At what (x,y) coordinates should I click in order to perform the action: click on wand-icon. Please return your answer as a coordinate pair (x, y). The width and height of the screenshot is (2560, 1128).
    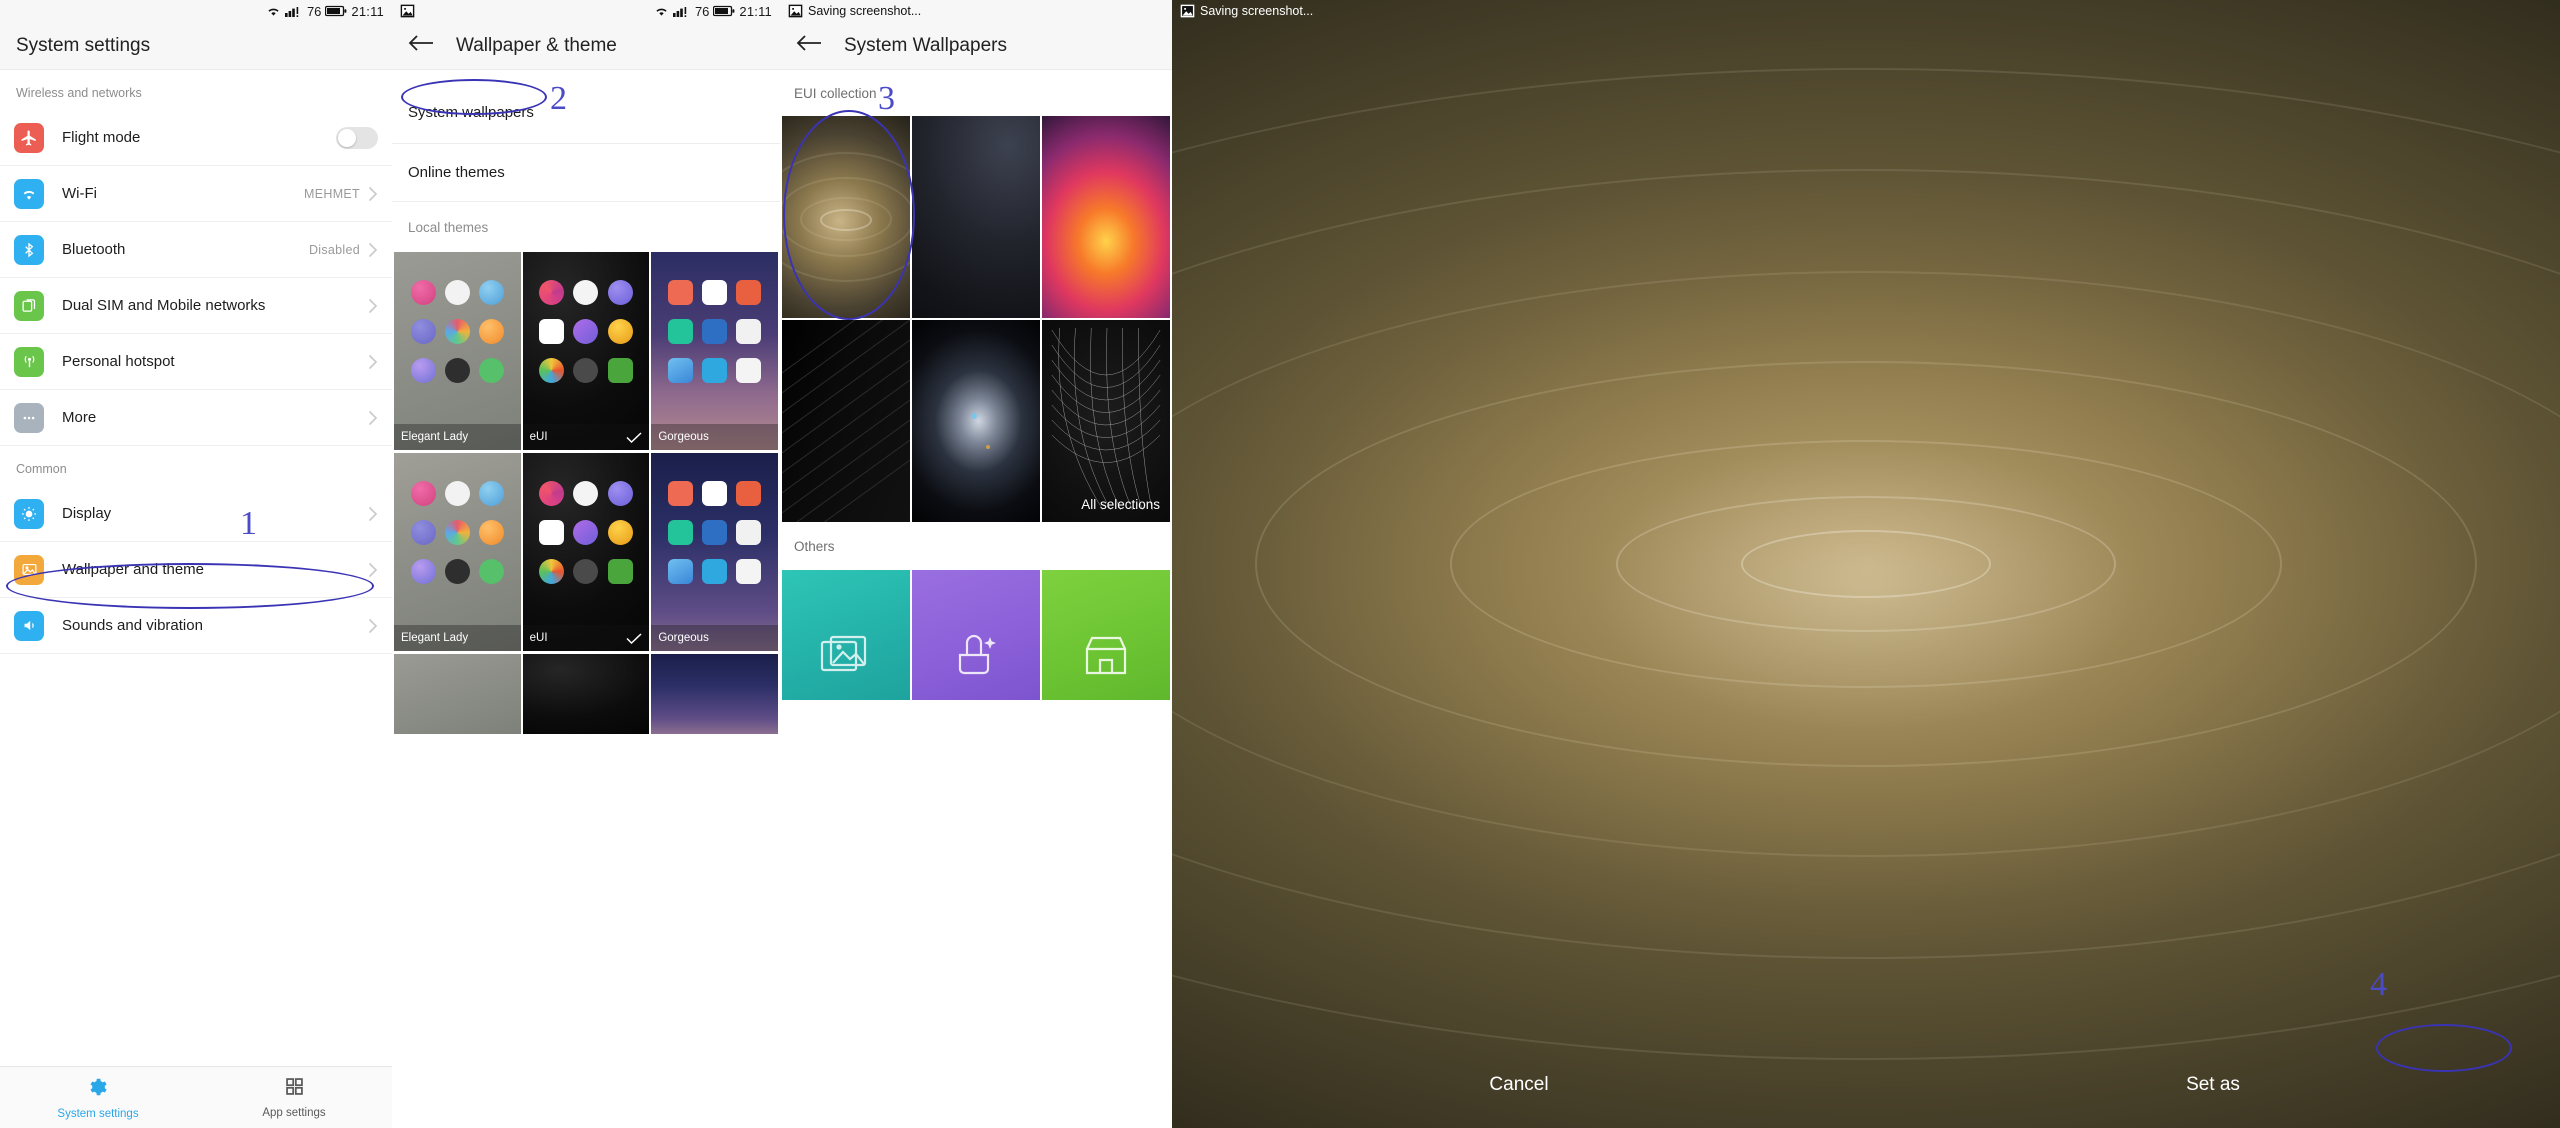
    Looking at the image, I should click on (976, 656).